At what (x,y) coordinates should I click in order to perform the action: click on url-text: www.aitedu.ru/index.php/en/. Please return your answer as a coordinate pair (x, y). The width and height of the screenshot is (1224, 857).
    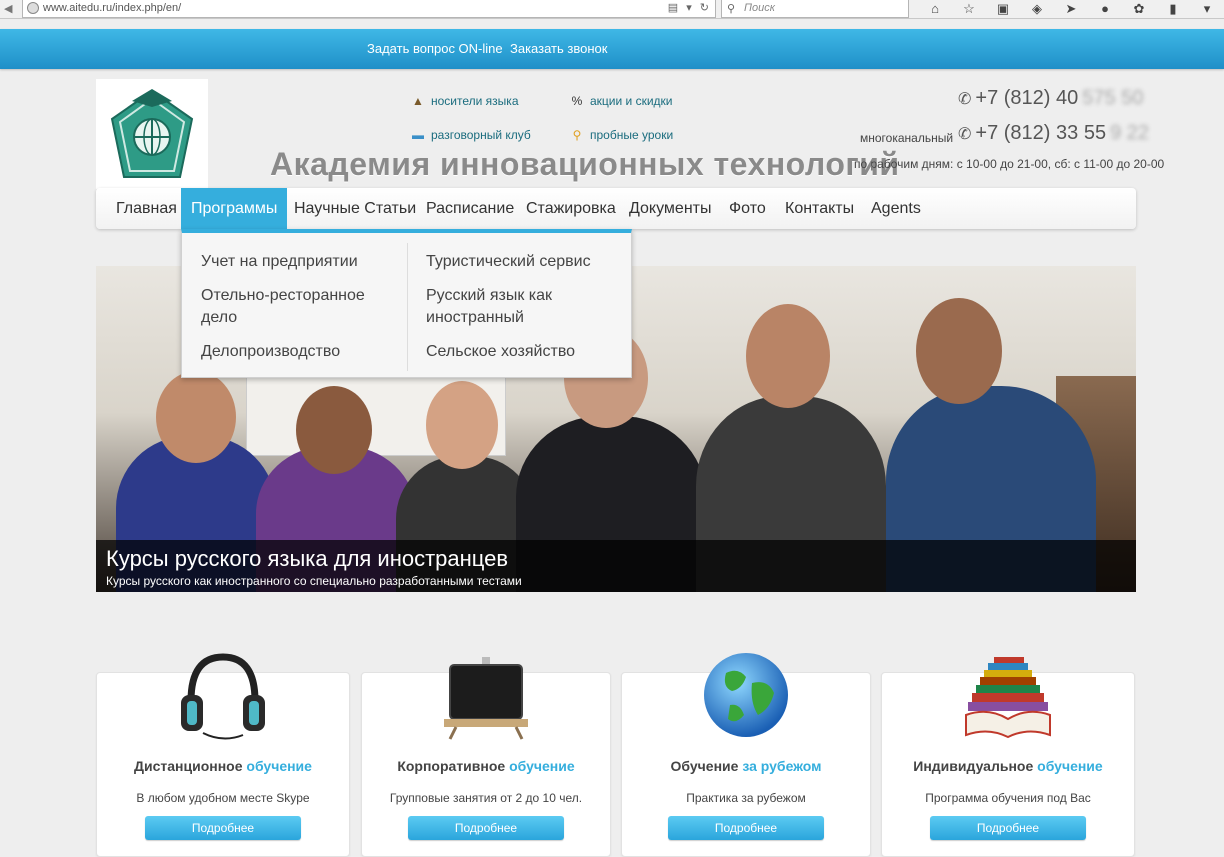
    Looking at the image, I should click on (112, 8).